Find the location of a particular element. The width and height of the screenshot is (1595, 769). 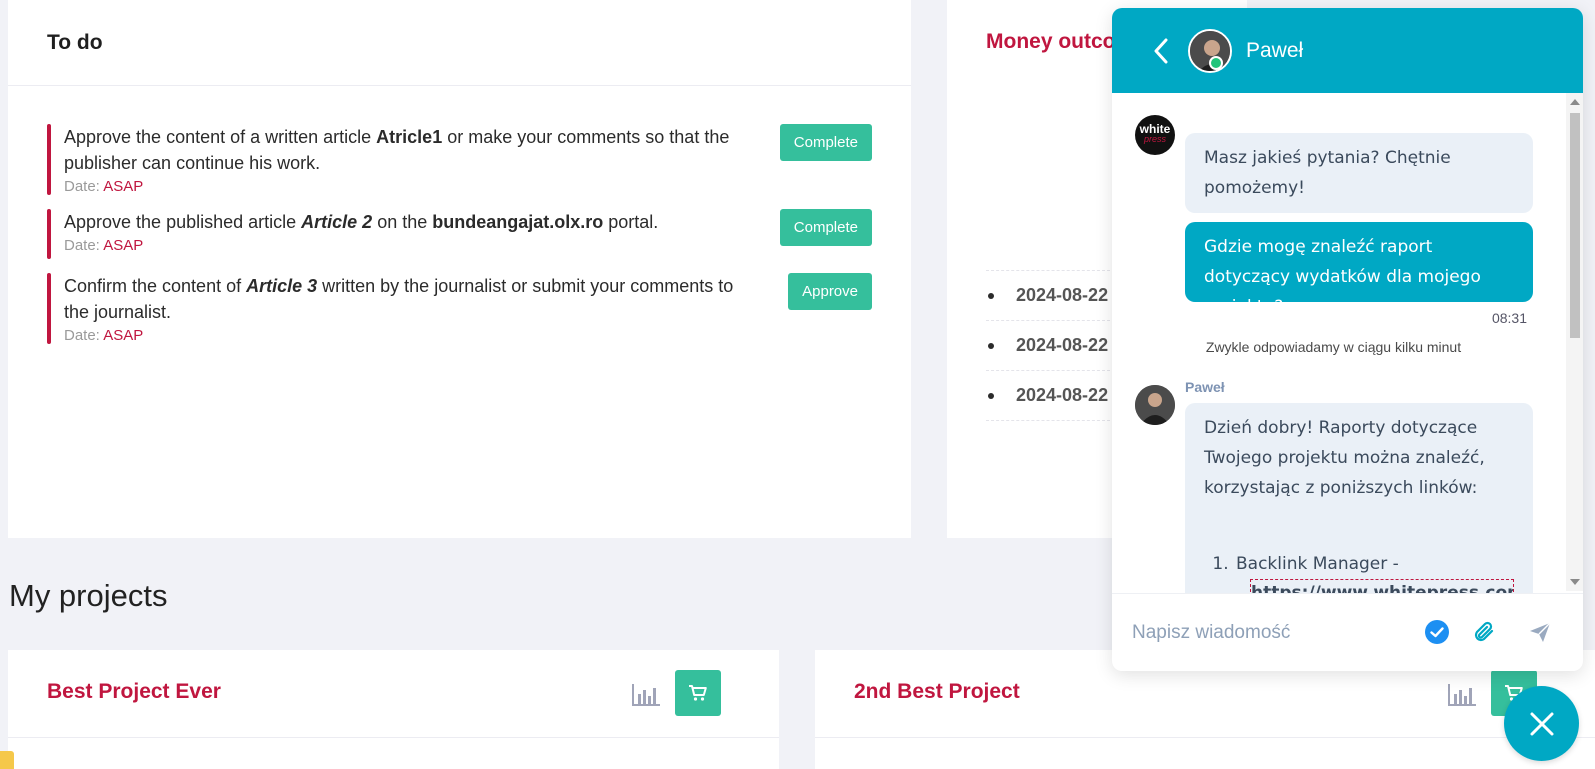

send-icon is located at coordinates (1540, 634).